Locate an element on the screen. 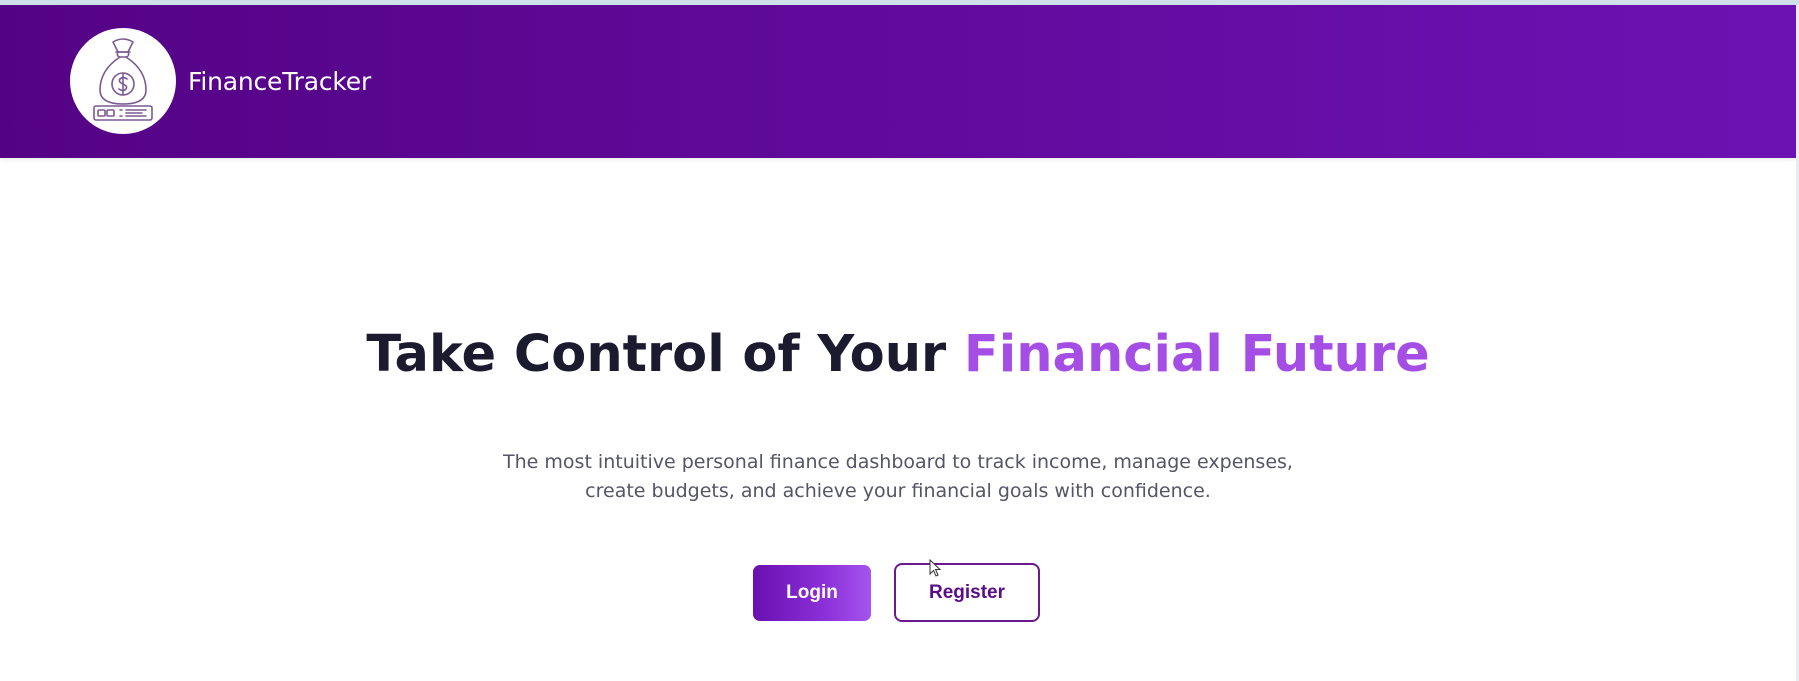 The width and height of the screenshot is (1799, 681). hero-title-accent: Financial Future is located at coordinates (1196, 354).